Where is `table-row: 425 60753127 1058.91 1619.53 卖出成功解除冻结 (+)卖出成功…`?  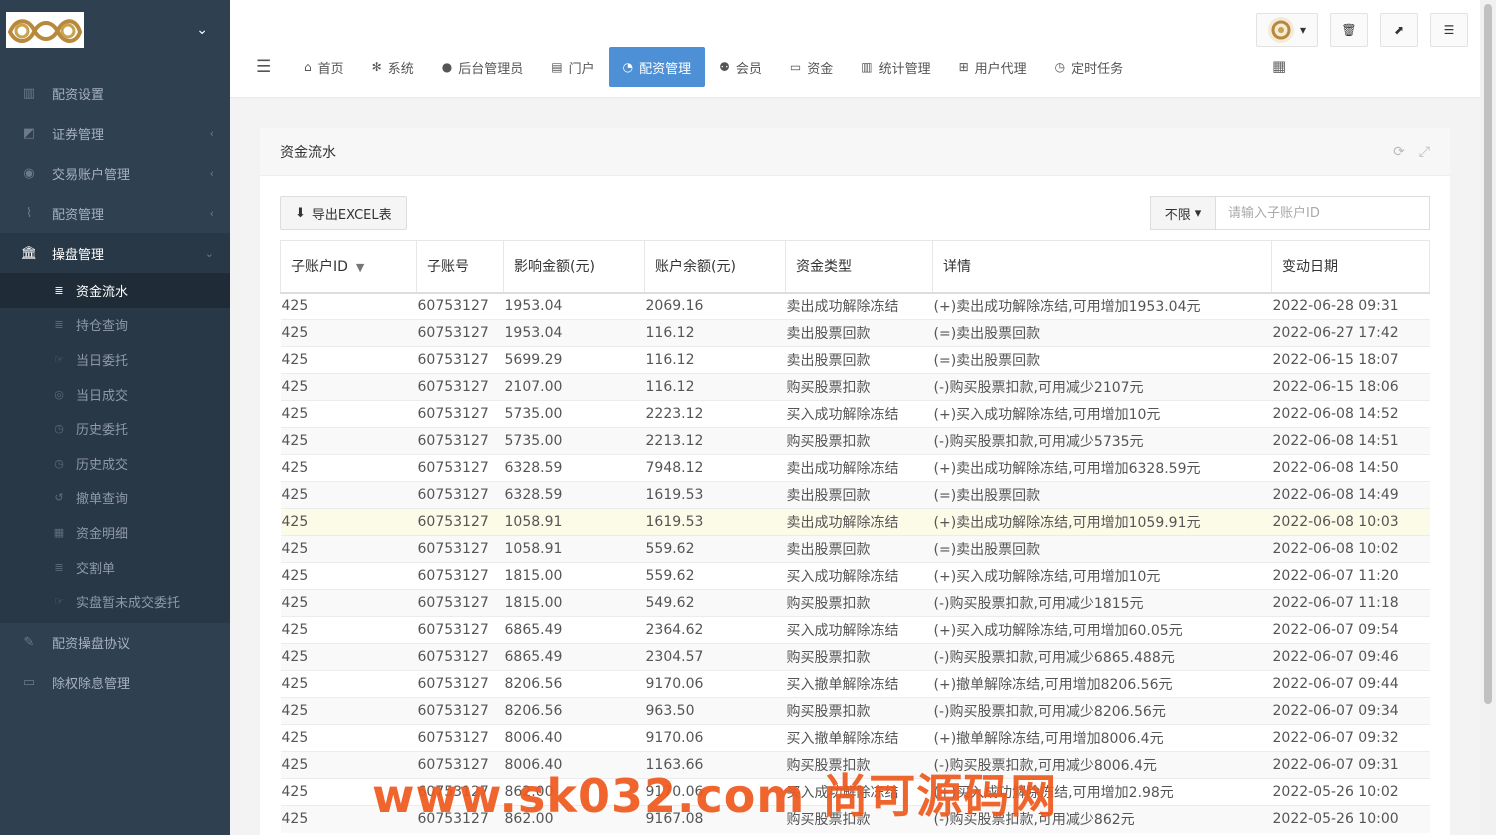 table-row: 425 60753127 1058.91 1619.53 卖出成功解除冻结 (+)卖出成功… is located at coordinates (855, 522).